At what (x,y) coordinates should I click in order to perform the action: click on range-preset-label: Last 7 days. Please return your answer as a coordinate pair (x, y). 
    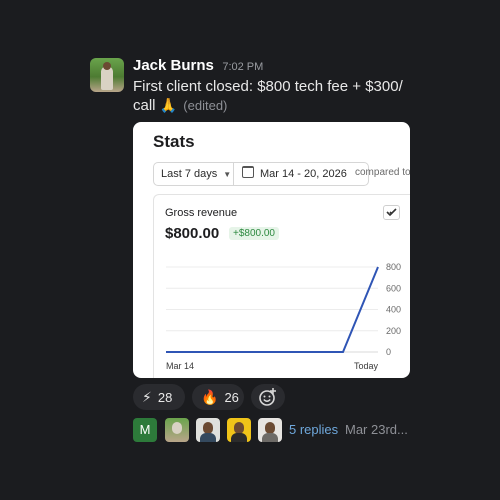
    Looking at the image, I should click on (189, 174).